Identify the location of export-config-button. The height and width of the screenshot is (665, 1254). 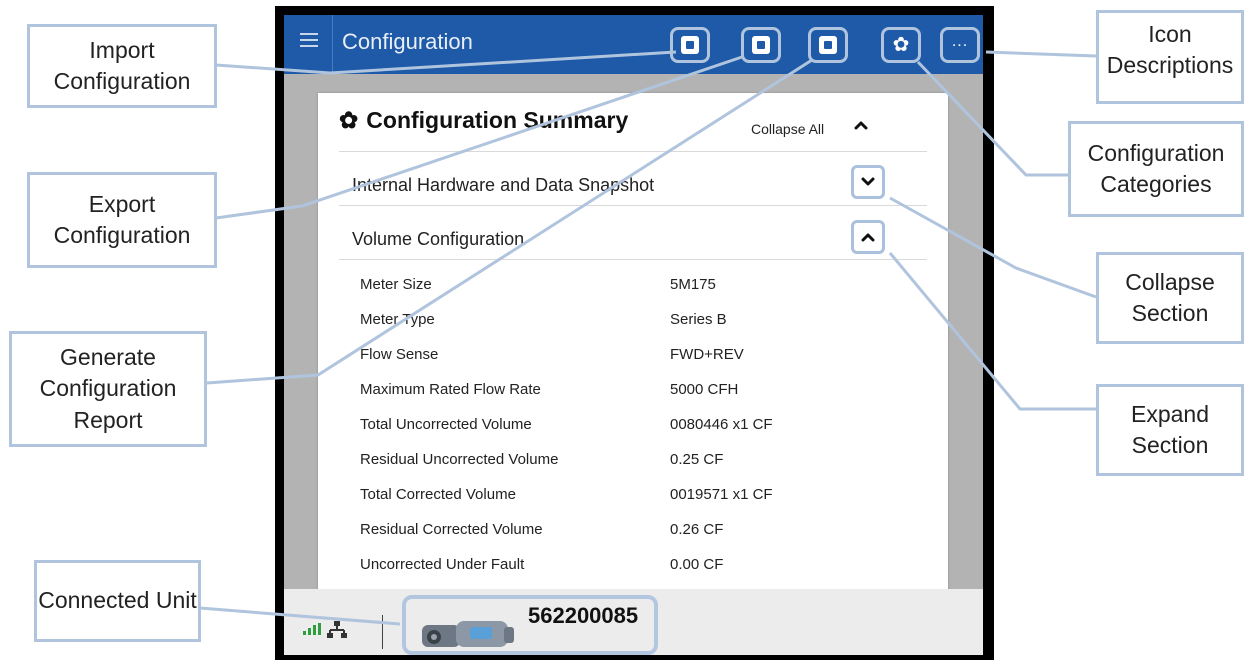
(761, 45).